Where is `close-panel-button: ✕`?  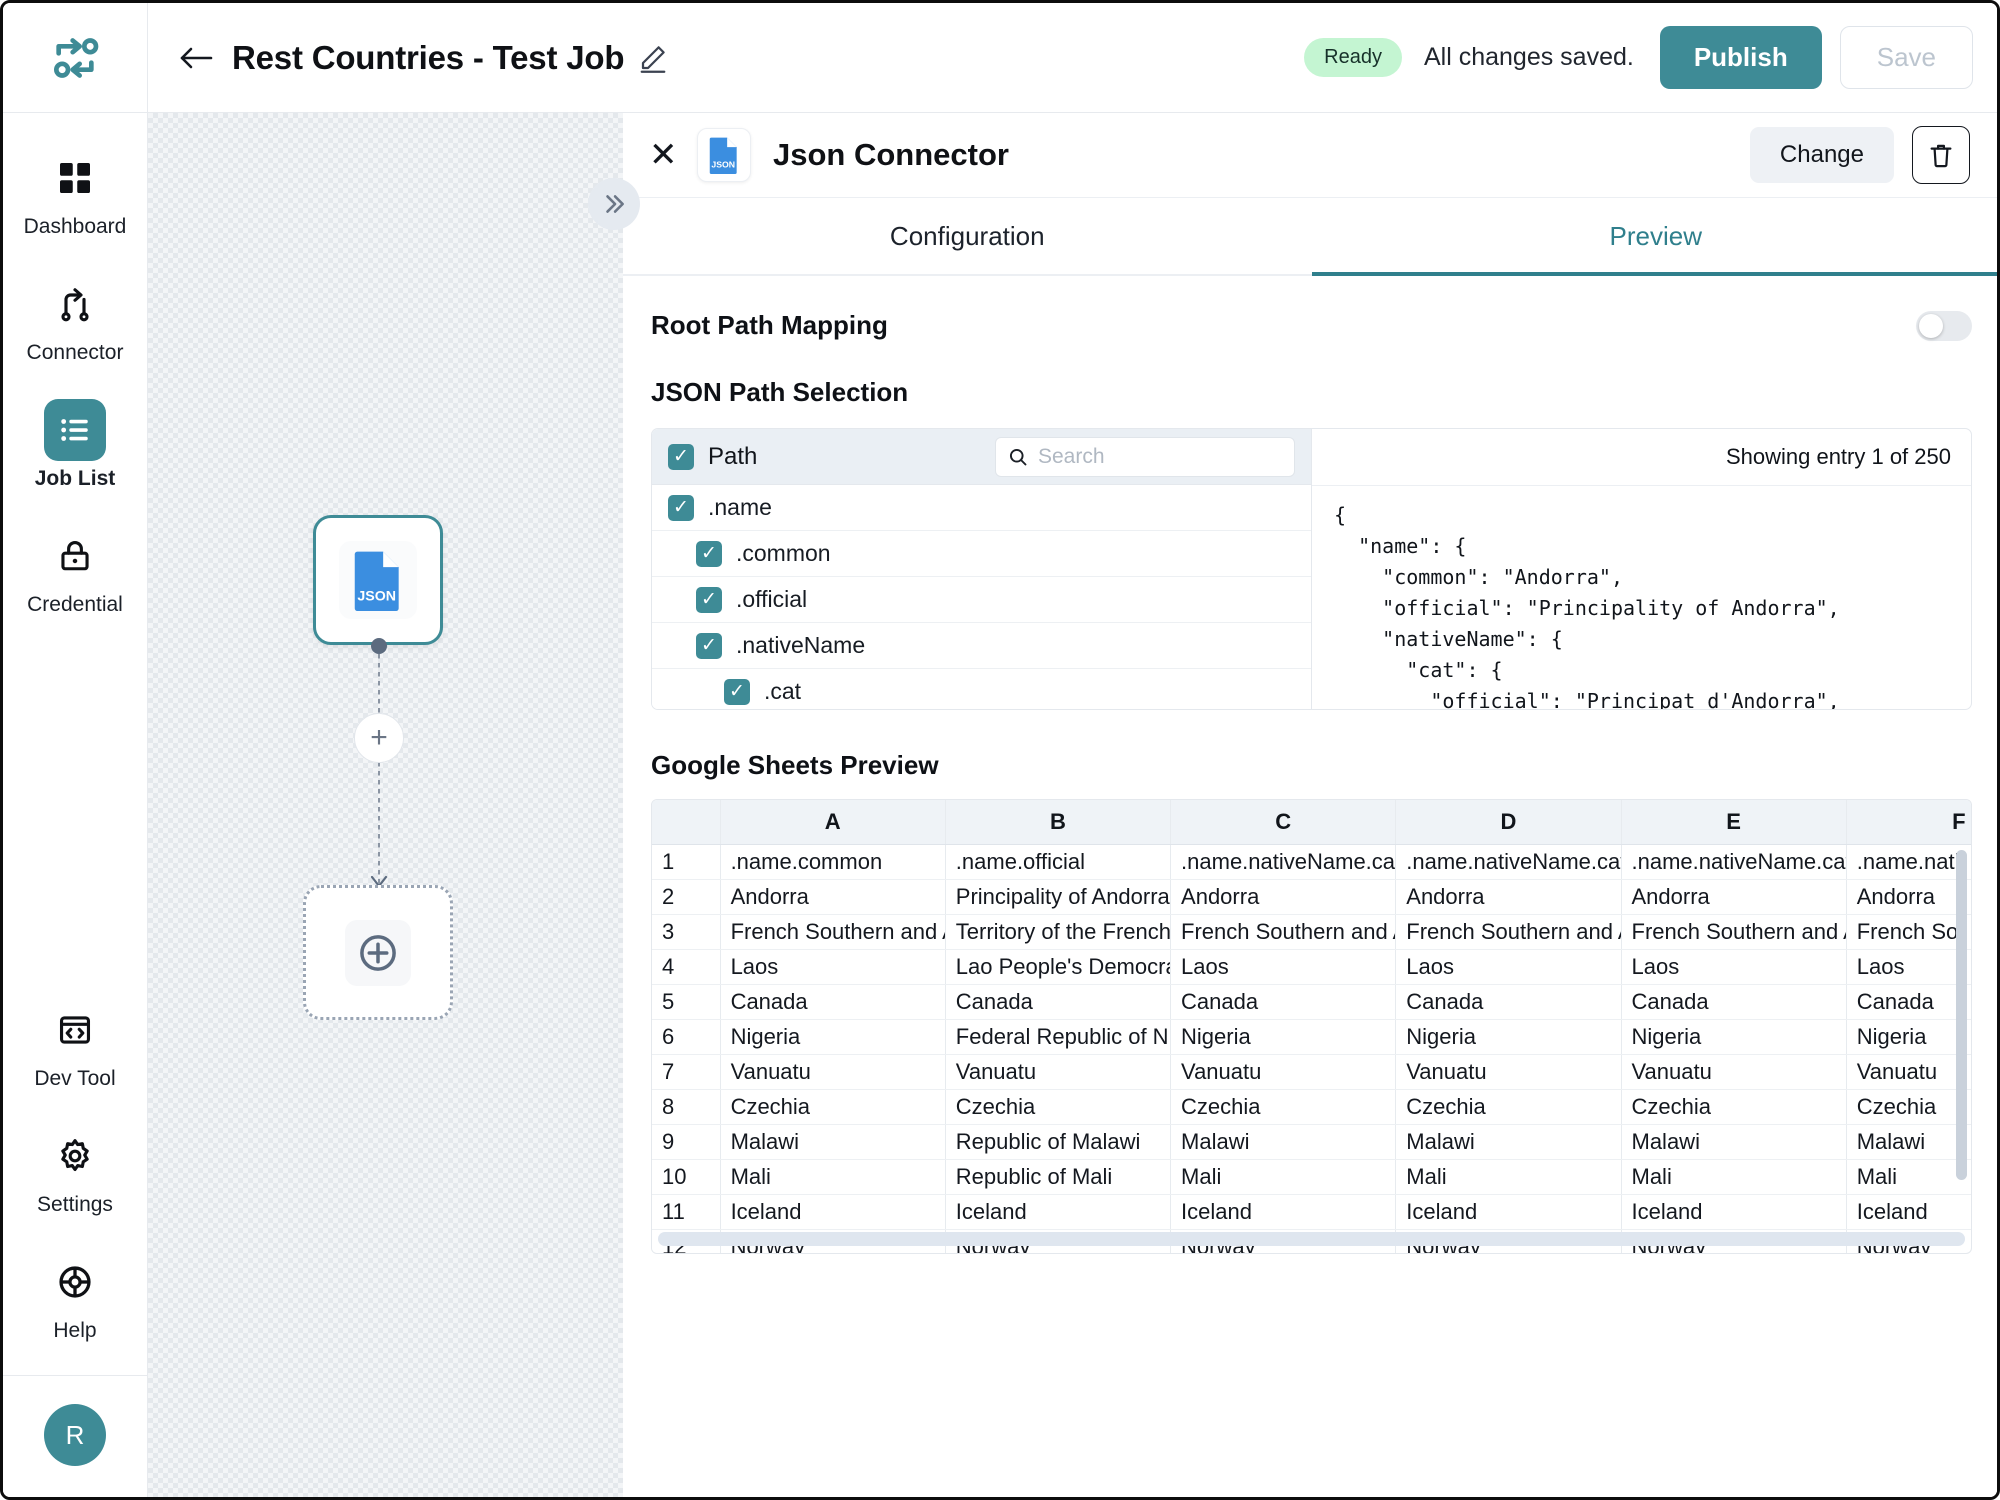 close-panel-button: ✕ is located at coordinates (668, 155).